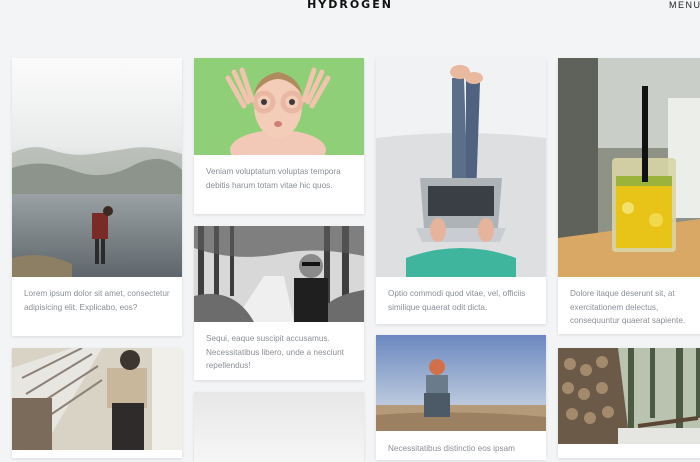 The height and width of the screenshot is (462, 700). I want to click on site-logo: HYDROGEN, so click(350, 5).